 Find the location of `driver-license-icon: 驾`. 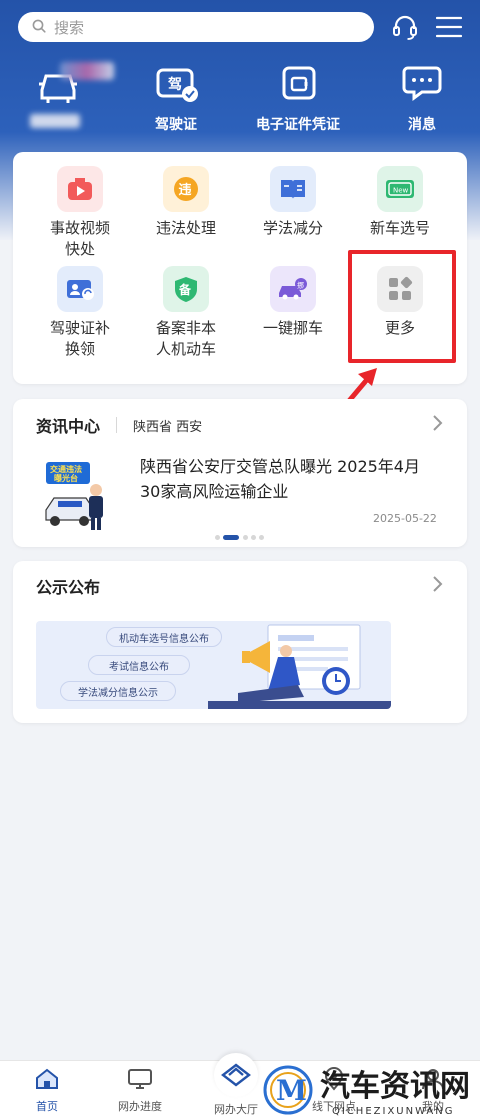

driver-license-icon: 驾 is located at coordinates (176, 85).